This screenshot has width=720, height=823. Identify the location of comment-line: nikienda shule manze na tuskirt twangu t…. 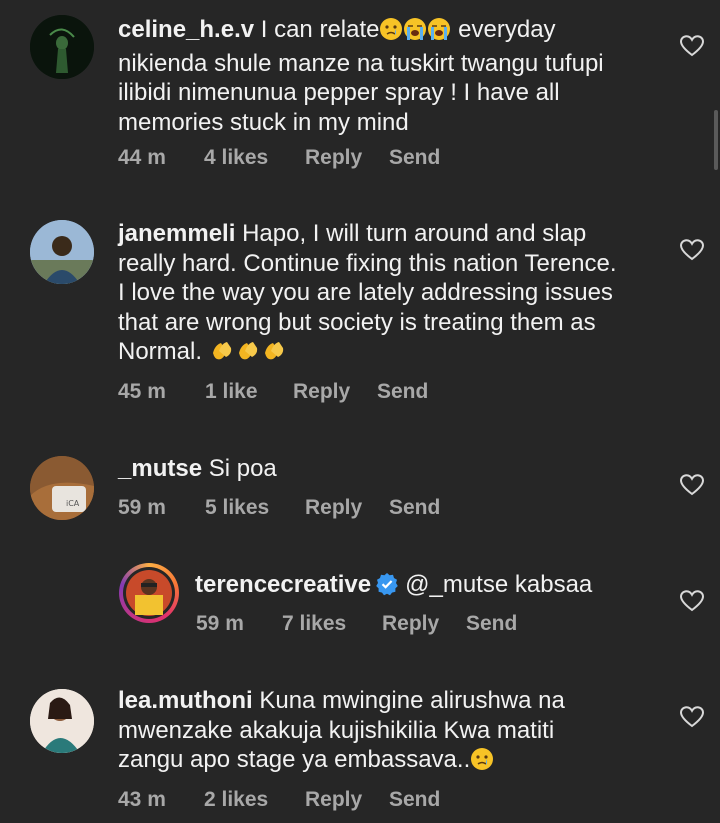
(361, 63).